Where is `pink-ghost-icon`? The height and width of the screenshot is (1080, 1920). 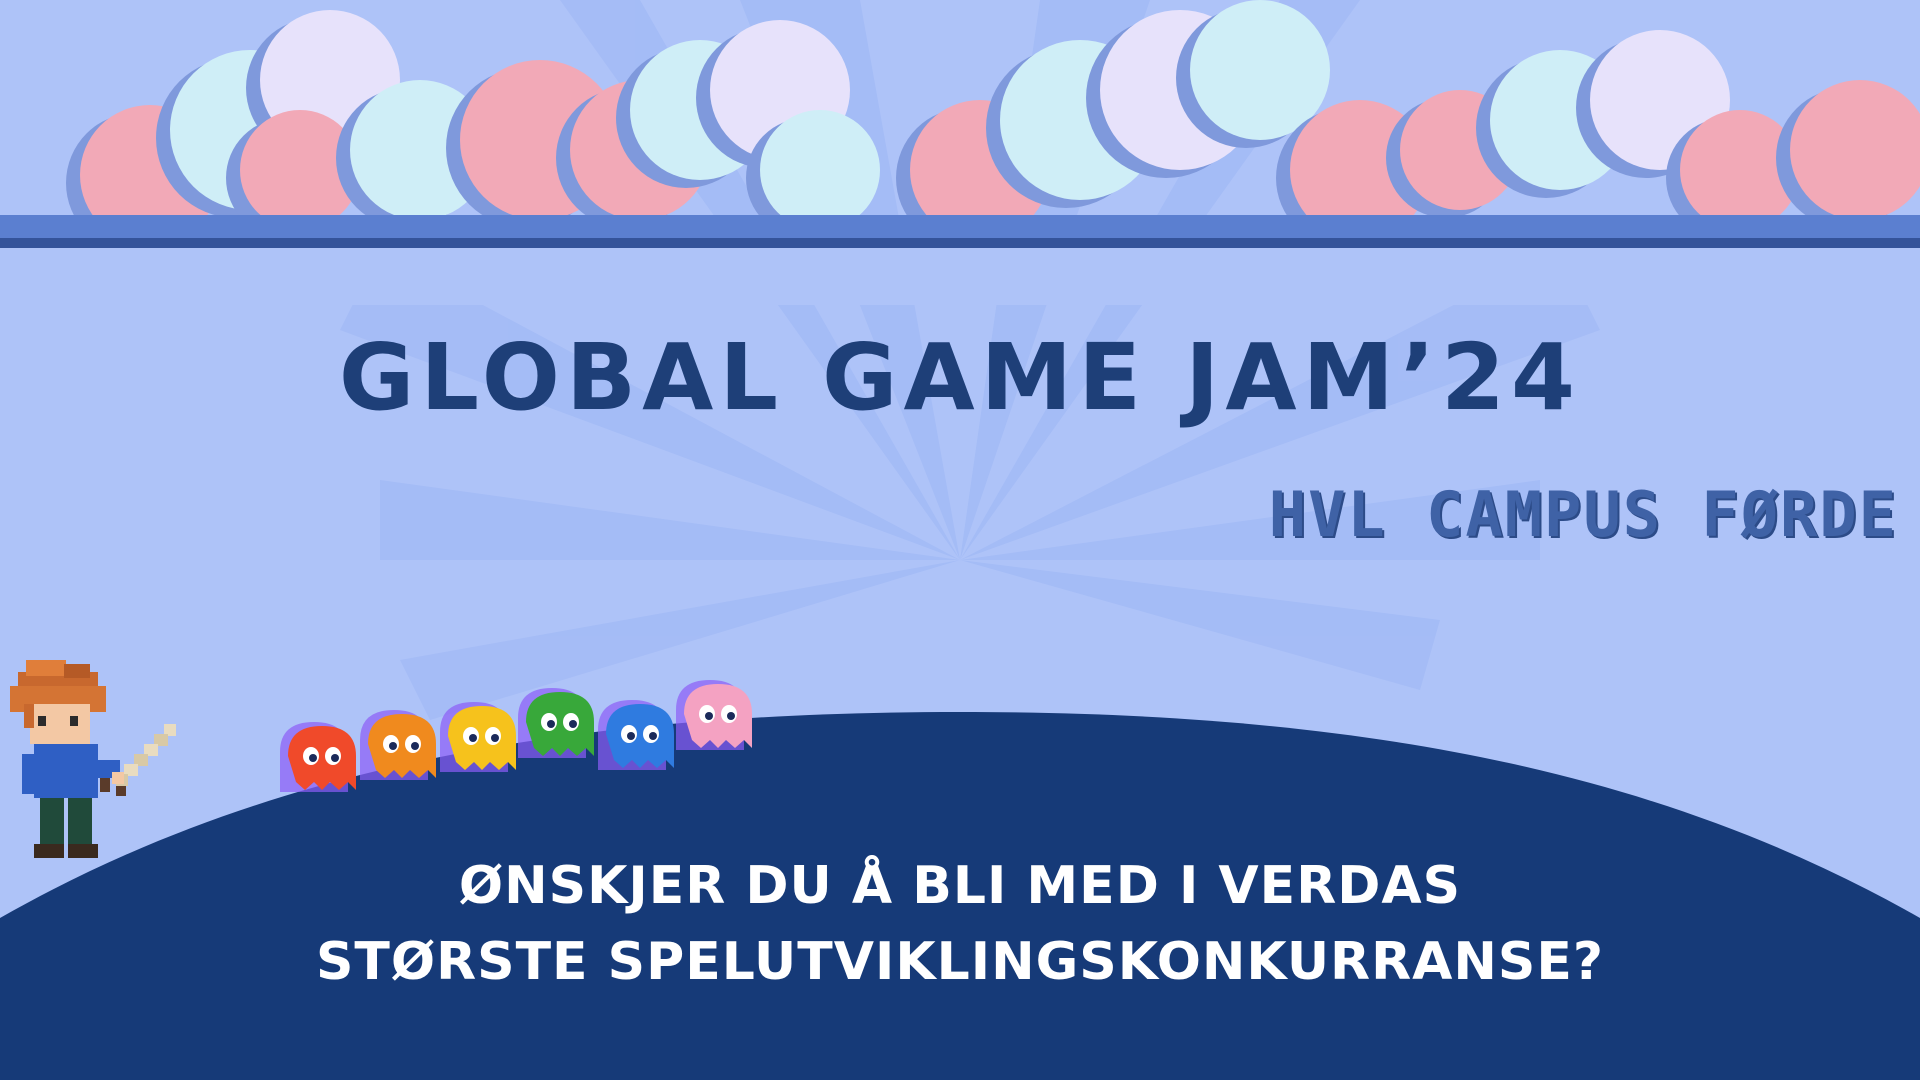 pink-ghost-icon is located at coordinates (714, 715).